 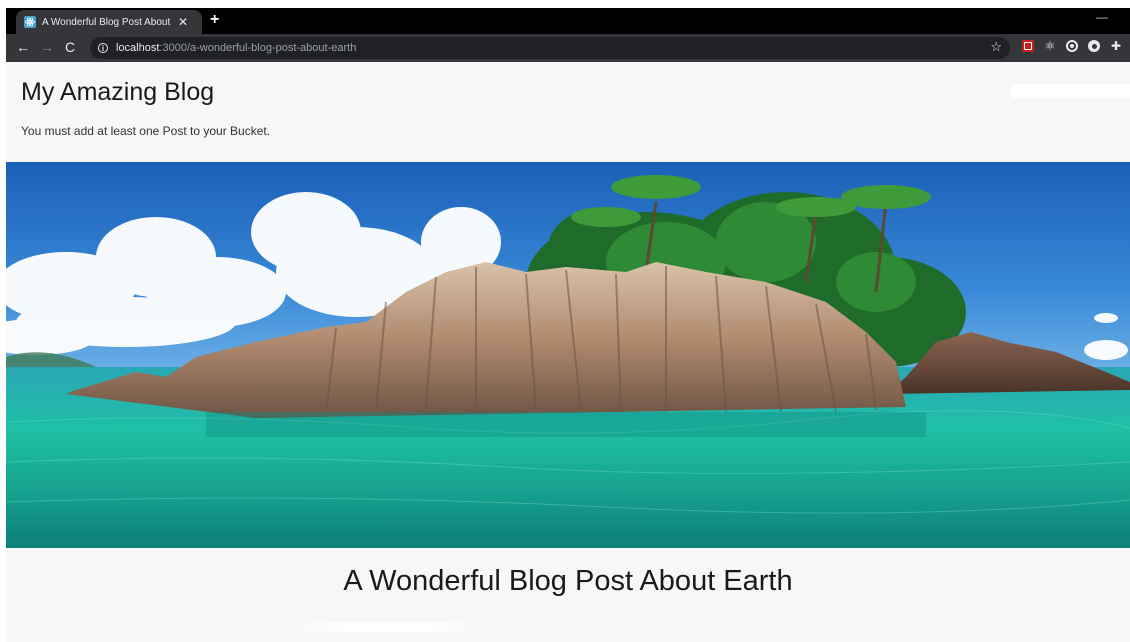 I want to click on minimize-icon: —, so click(x=1102, y=17).